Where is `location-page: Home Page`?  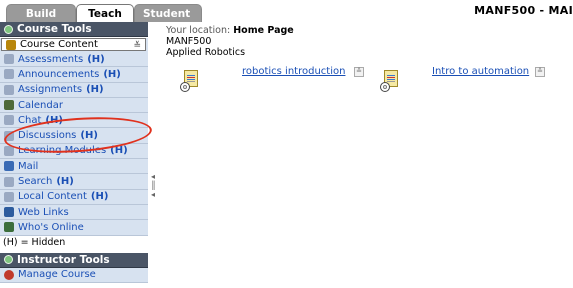 location-page: Home Page is located at coordinates (263, 30).